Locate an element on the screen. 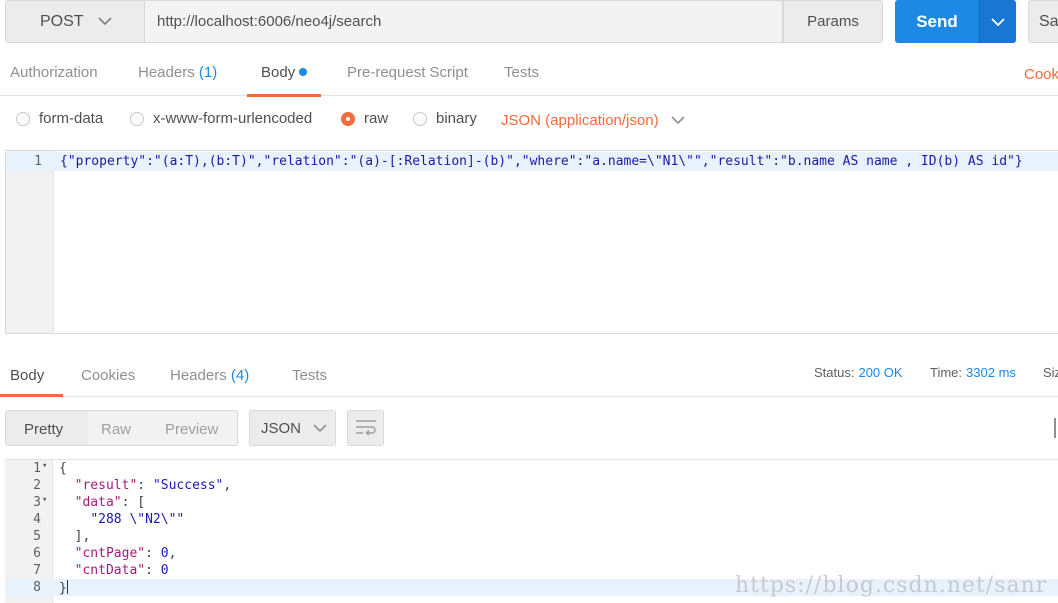  line-number: 6 is located at coordinates (37, 553).